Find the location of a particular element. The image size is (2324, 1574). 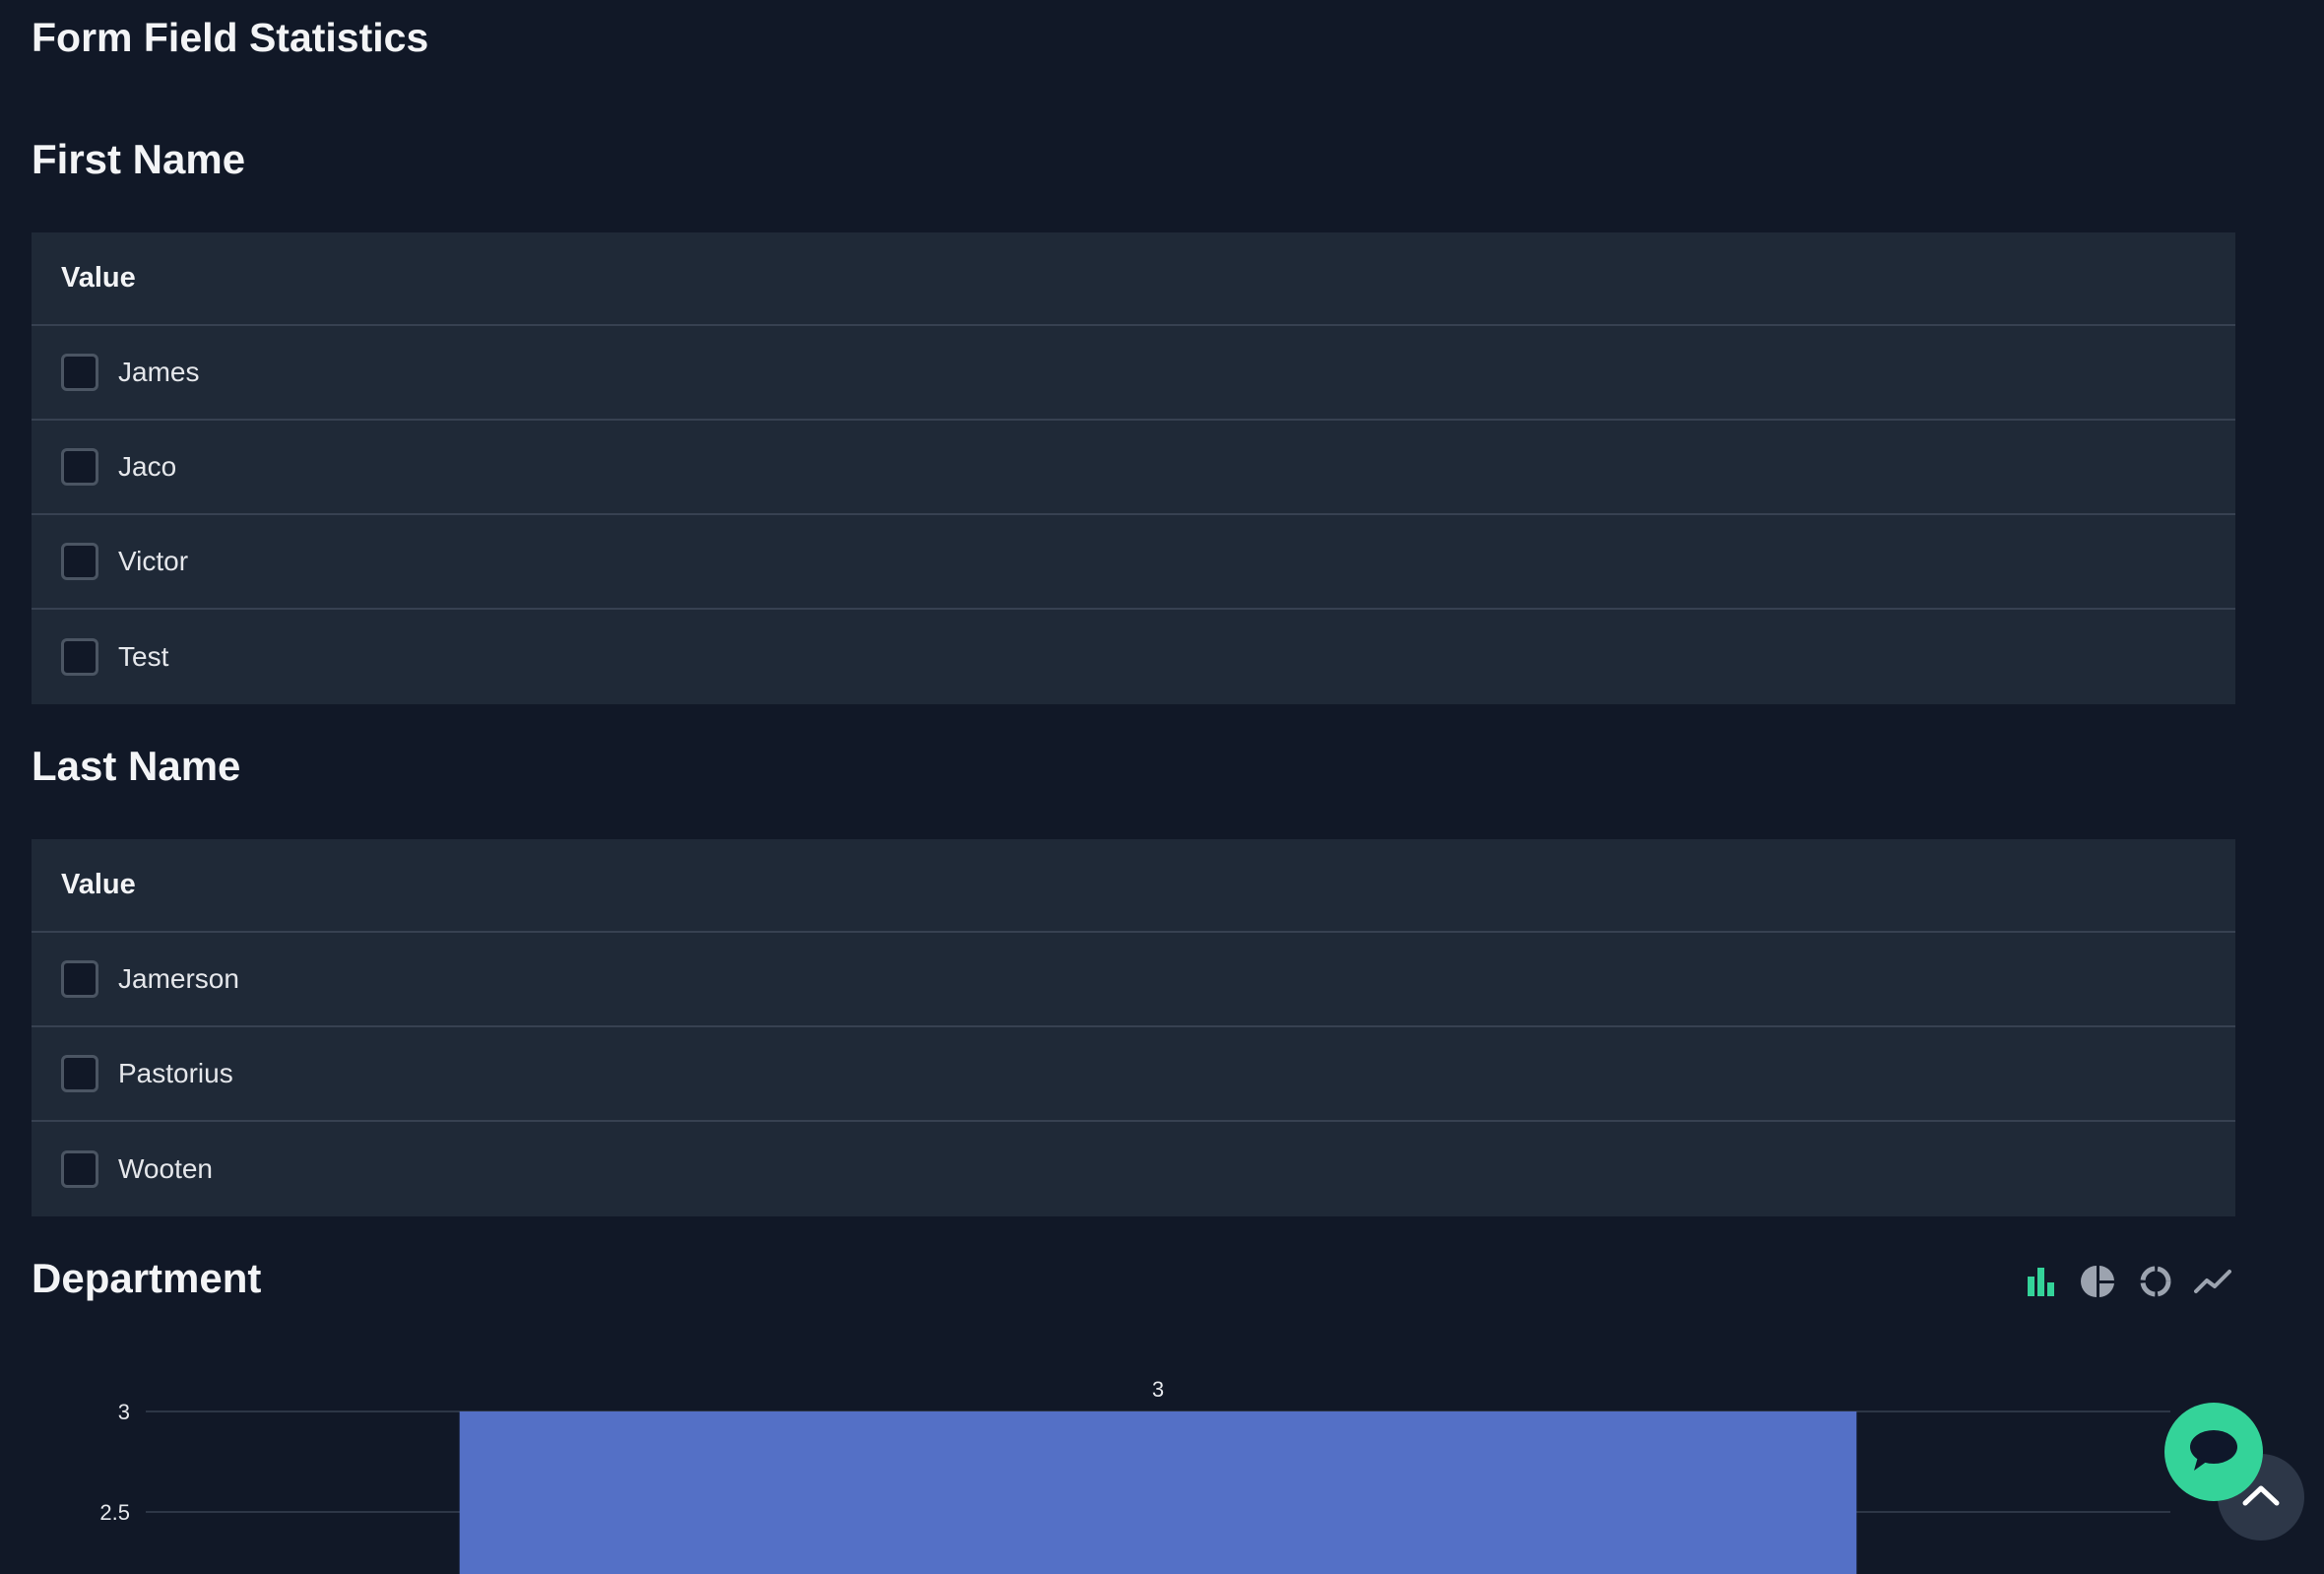

bar-data-label: 3 is located at coordinates (1158, 1389).